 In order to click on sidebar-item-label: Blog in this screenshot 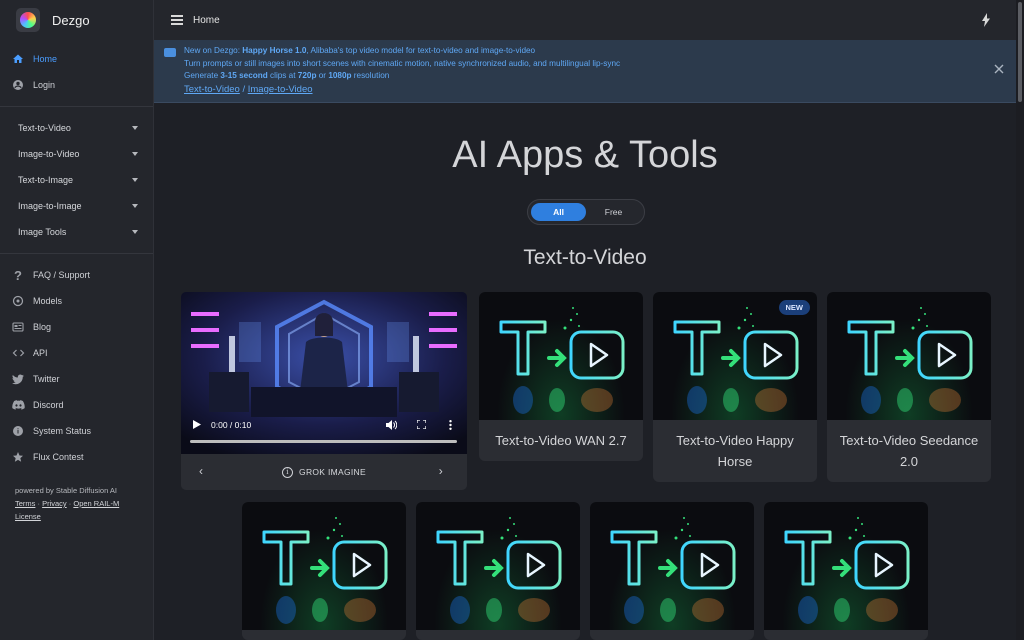, I will do `click(42, 327)`.